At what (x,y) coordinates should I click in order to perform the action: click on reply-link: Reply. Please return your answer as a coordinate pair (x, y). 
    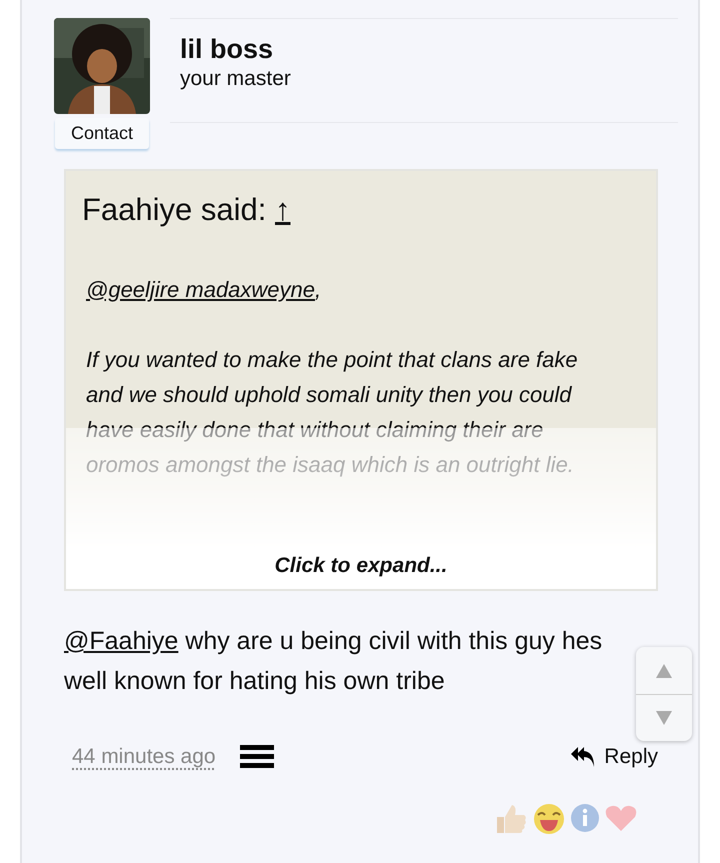
    Looking at the image, I should click on (614, 756).